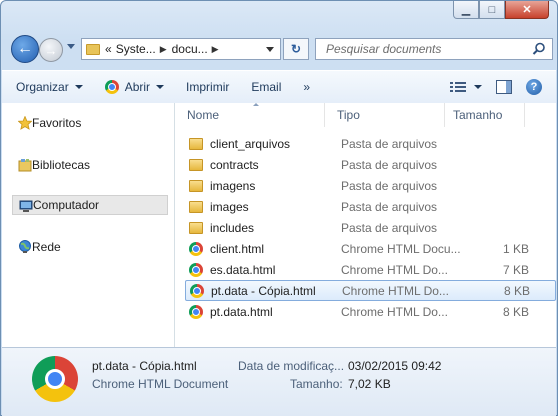 Image resolution: width=560 pixels, height=418 pixels. I want to click on file-row: pt.data.html Chrome HTML Do... 8 KB, so click(370, 311).